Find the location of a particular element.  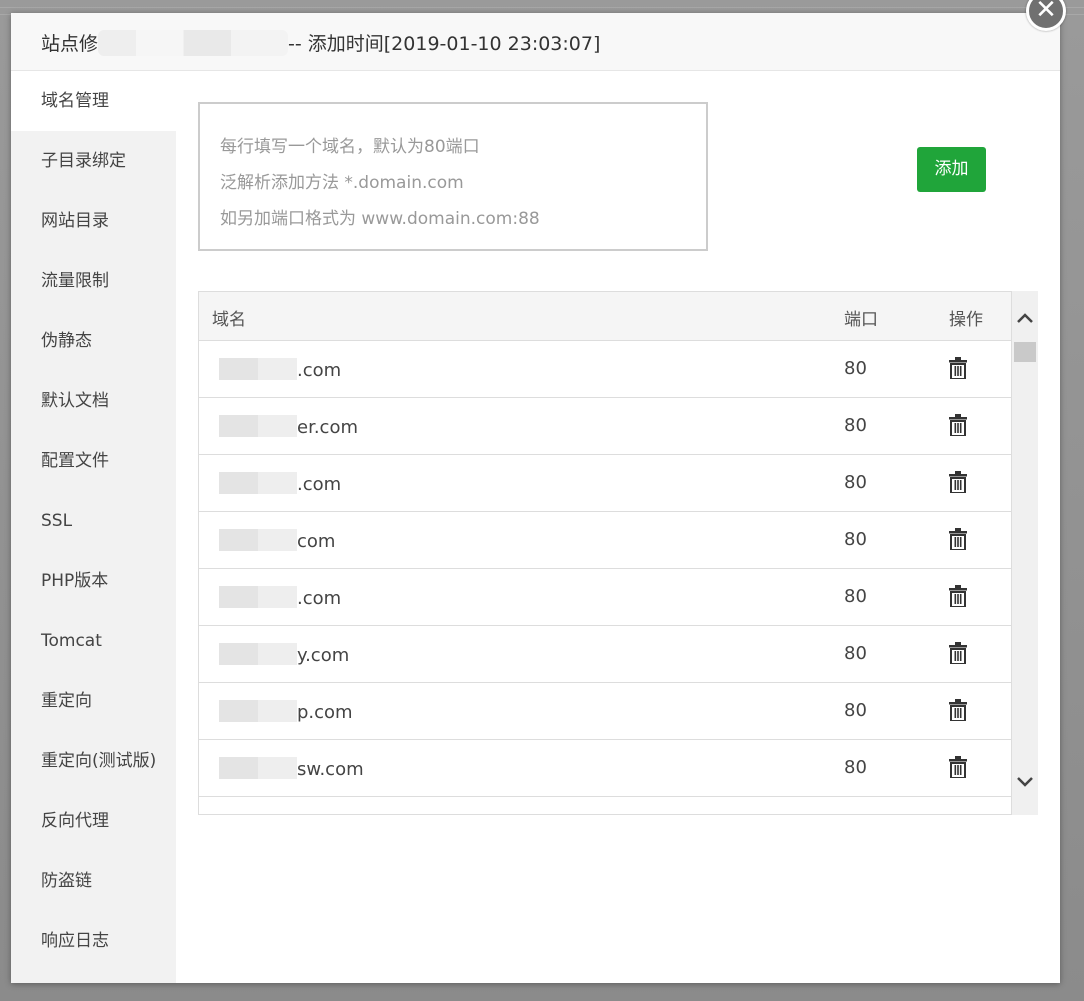

chevron-down-icon is located at coordinates (1025, 782).